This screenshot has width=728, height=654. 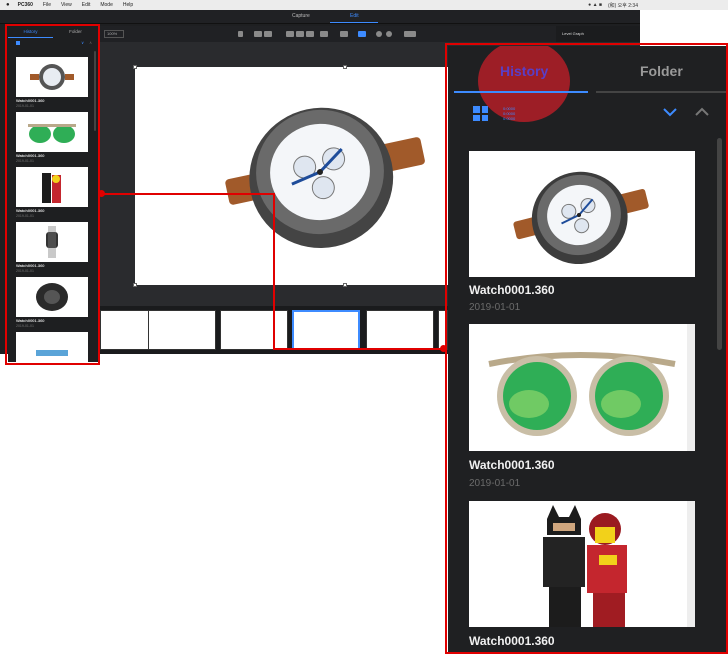 I want to click on redo-icon, so click(x=389, y=34).